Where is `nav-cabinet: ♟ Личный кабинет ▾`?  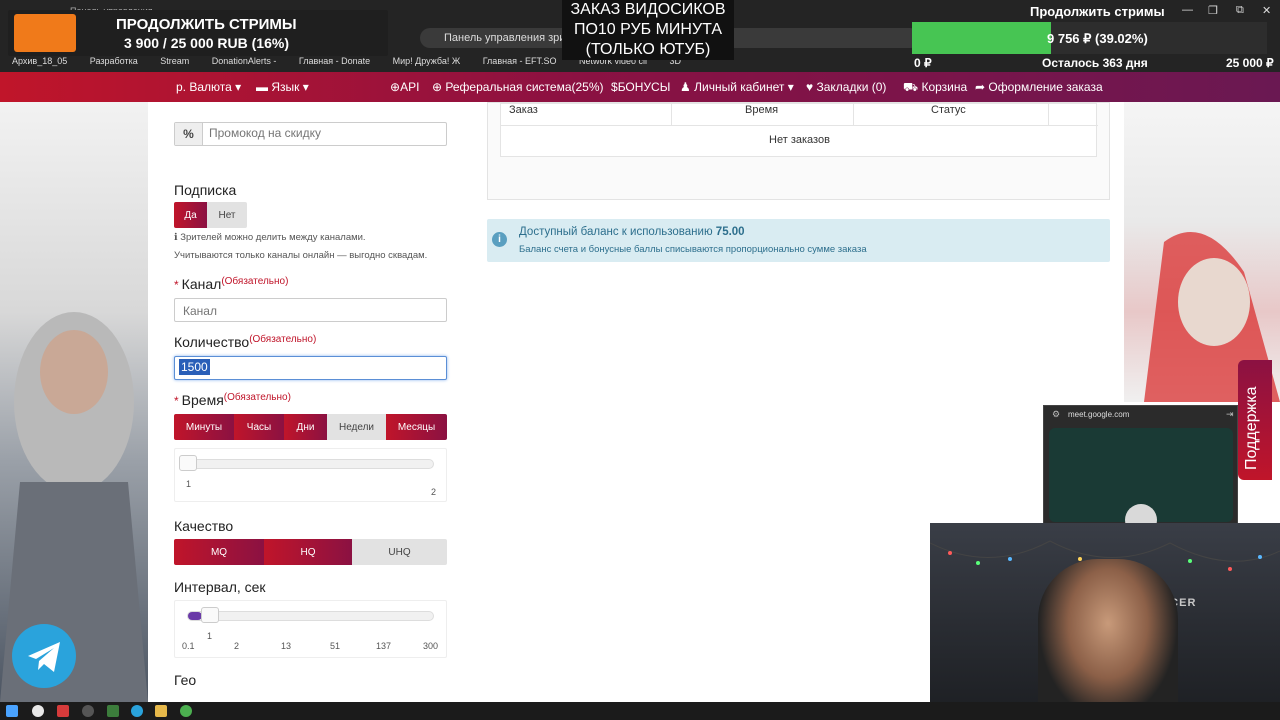
nav-cabinet: ♟ Личный кабинет ▾ is located at coordinates (737, 87).